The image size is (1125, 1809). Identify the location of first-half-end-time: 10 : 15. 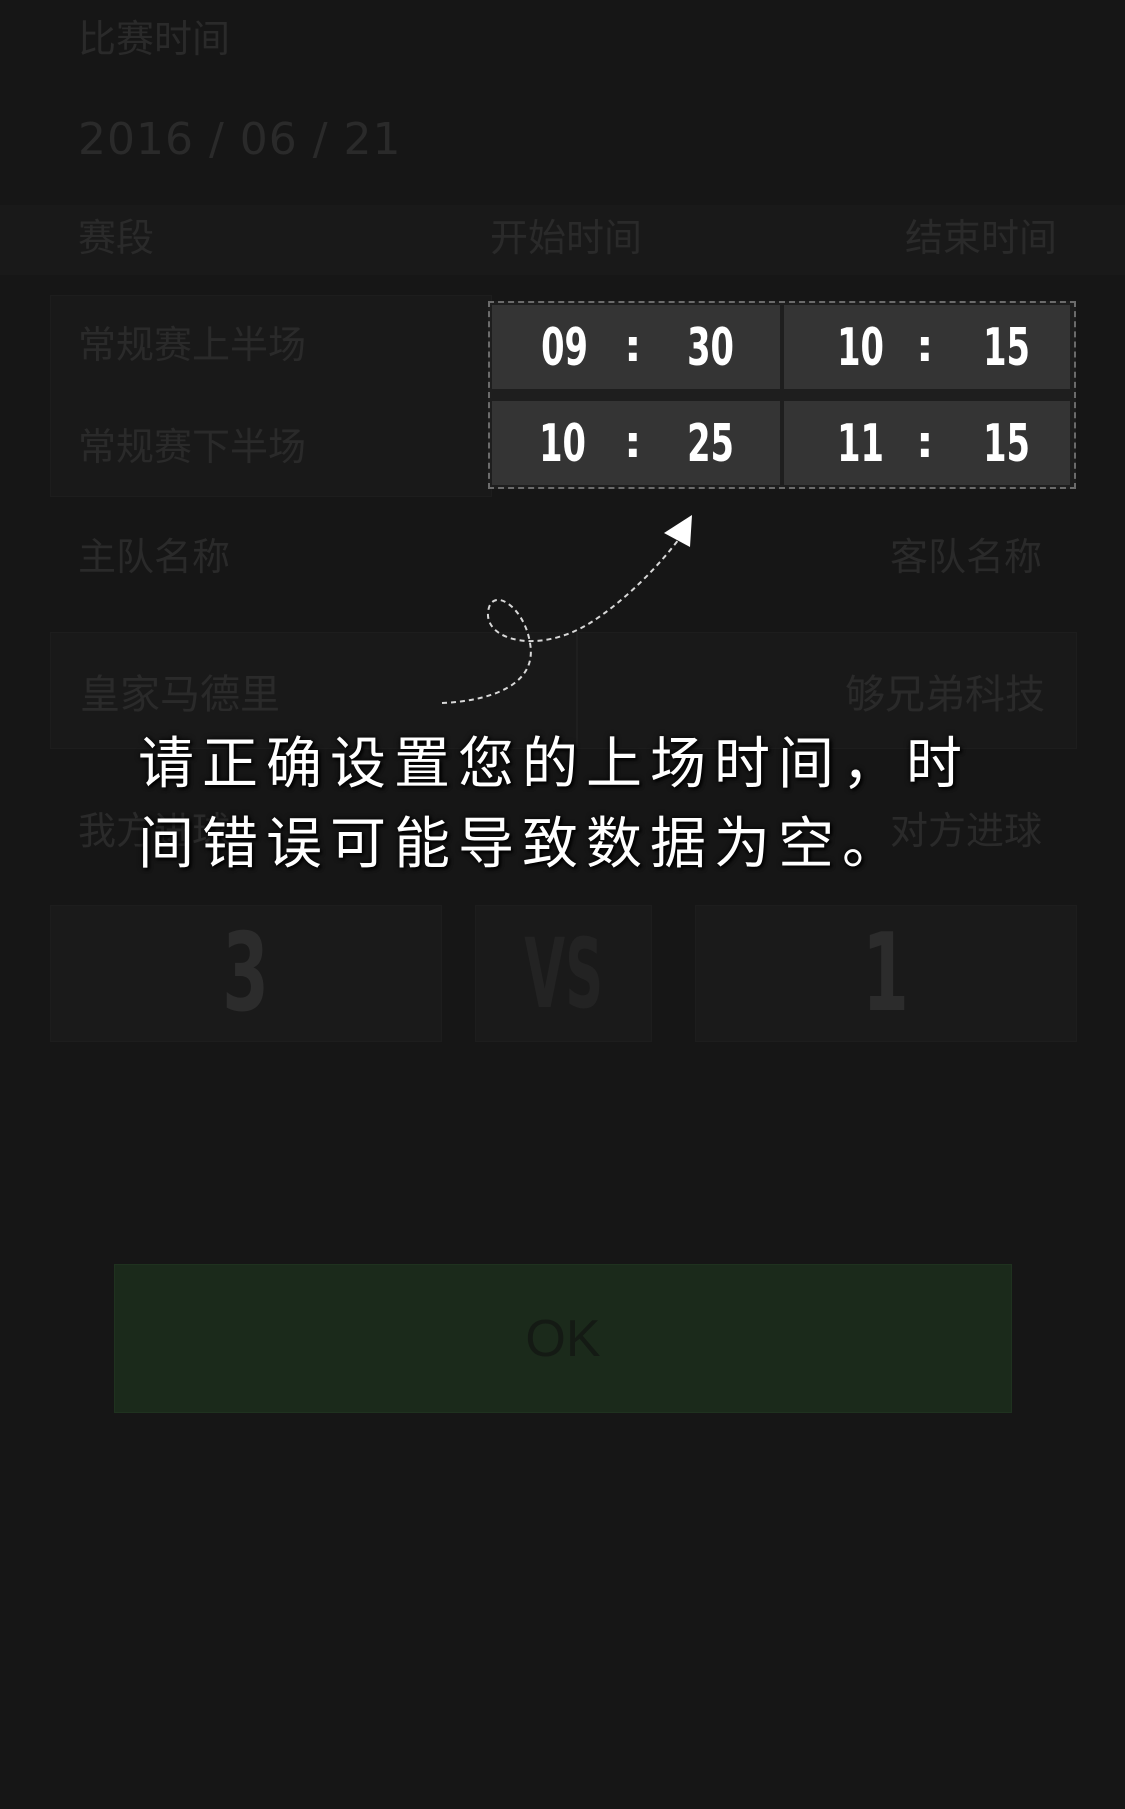
(927, 347).